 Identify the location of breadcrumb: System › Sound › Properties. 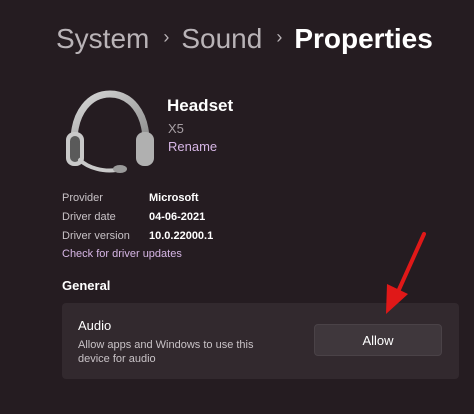
(244, 39).